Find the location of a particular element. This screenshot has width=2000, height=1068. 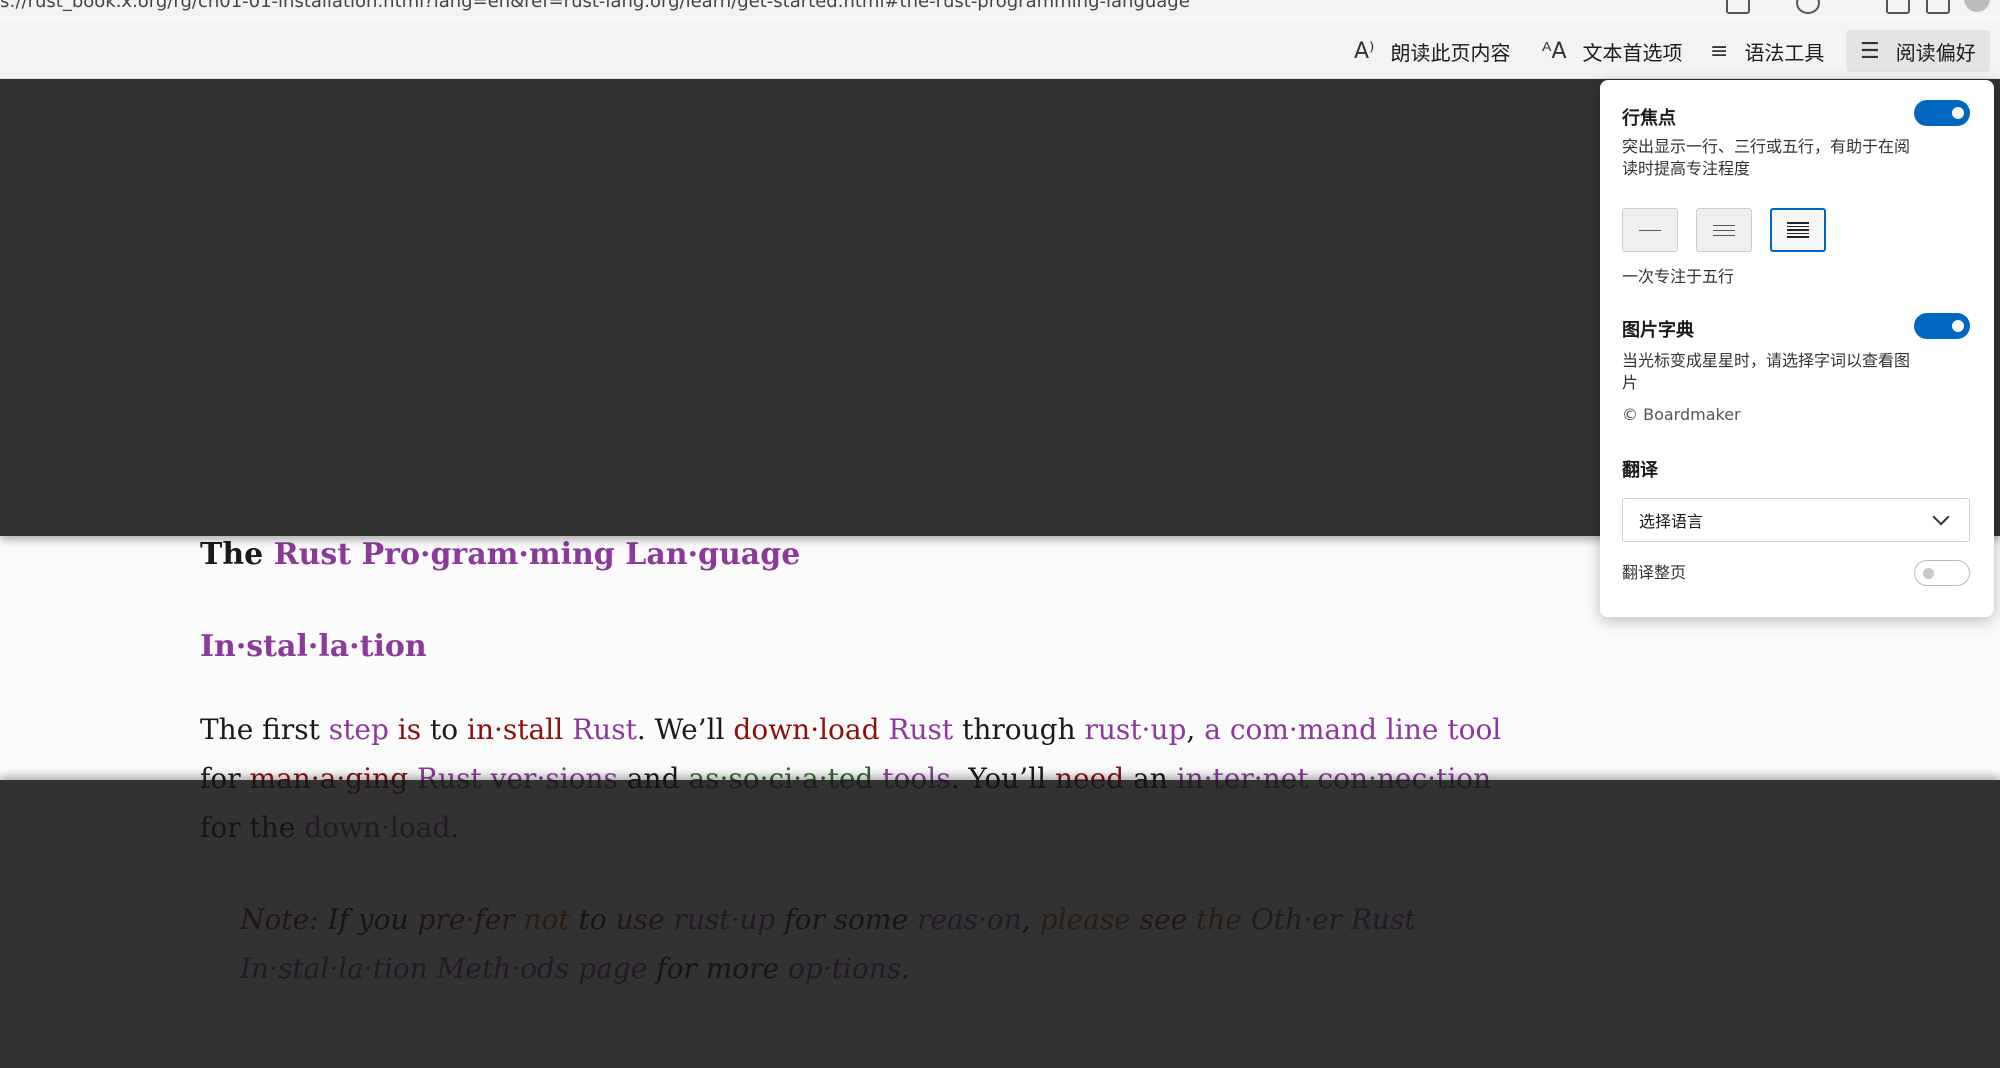

line-focus-toggle is located at coordinates (1942, 113).